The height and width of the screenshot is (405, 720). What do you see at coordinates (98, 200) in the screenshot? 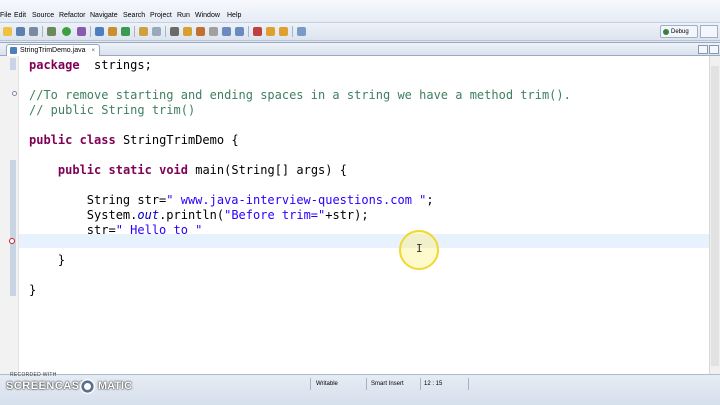
I see `code-token: String str=` at bounding box center [98, 200].